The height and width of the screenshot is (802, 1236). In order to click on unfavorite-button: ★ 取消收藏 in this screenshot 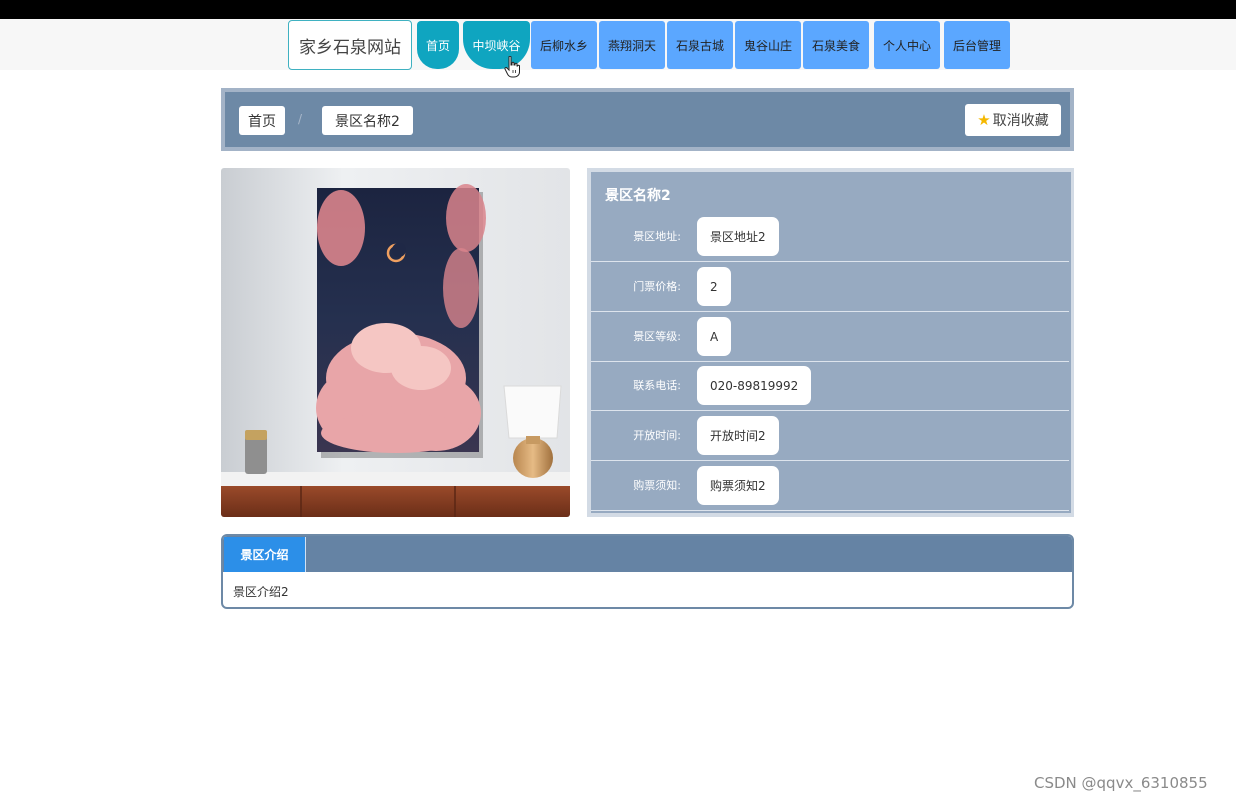, I will do `click(1013, 120)`.